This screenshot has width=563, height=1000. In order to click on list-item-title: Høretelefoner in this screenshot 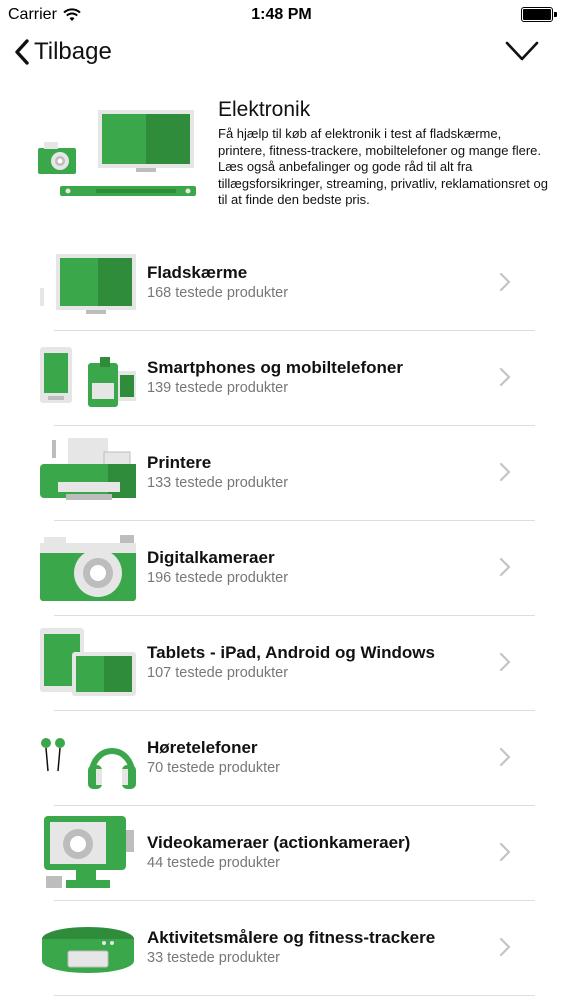, I will do `click(202, 747)`.